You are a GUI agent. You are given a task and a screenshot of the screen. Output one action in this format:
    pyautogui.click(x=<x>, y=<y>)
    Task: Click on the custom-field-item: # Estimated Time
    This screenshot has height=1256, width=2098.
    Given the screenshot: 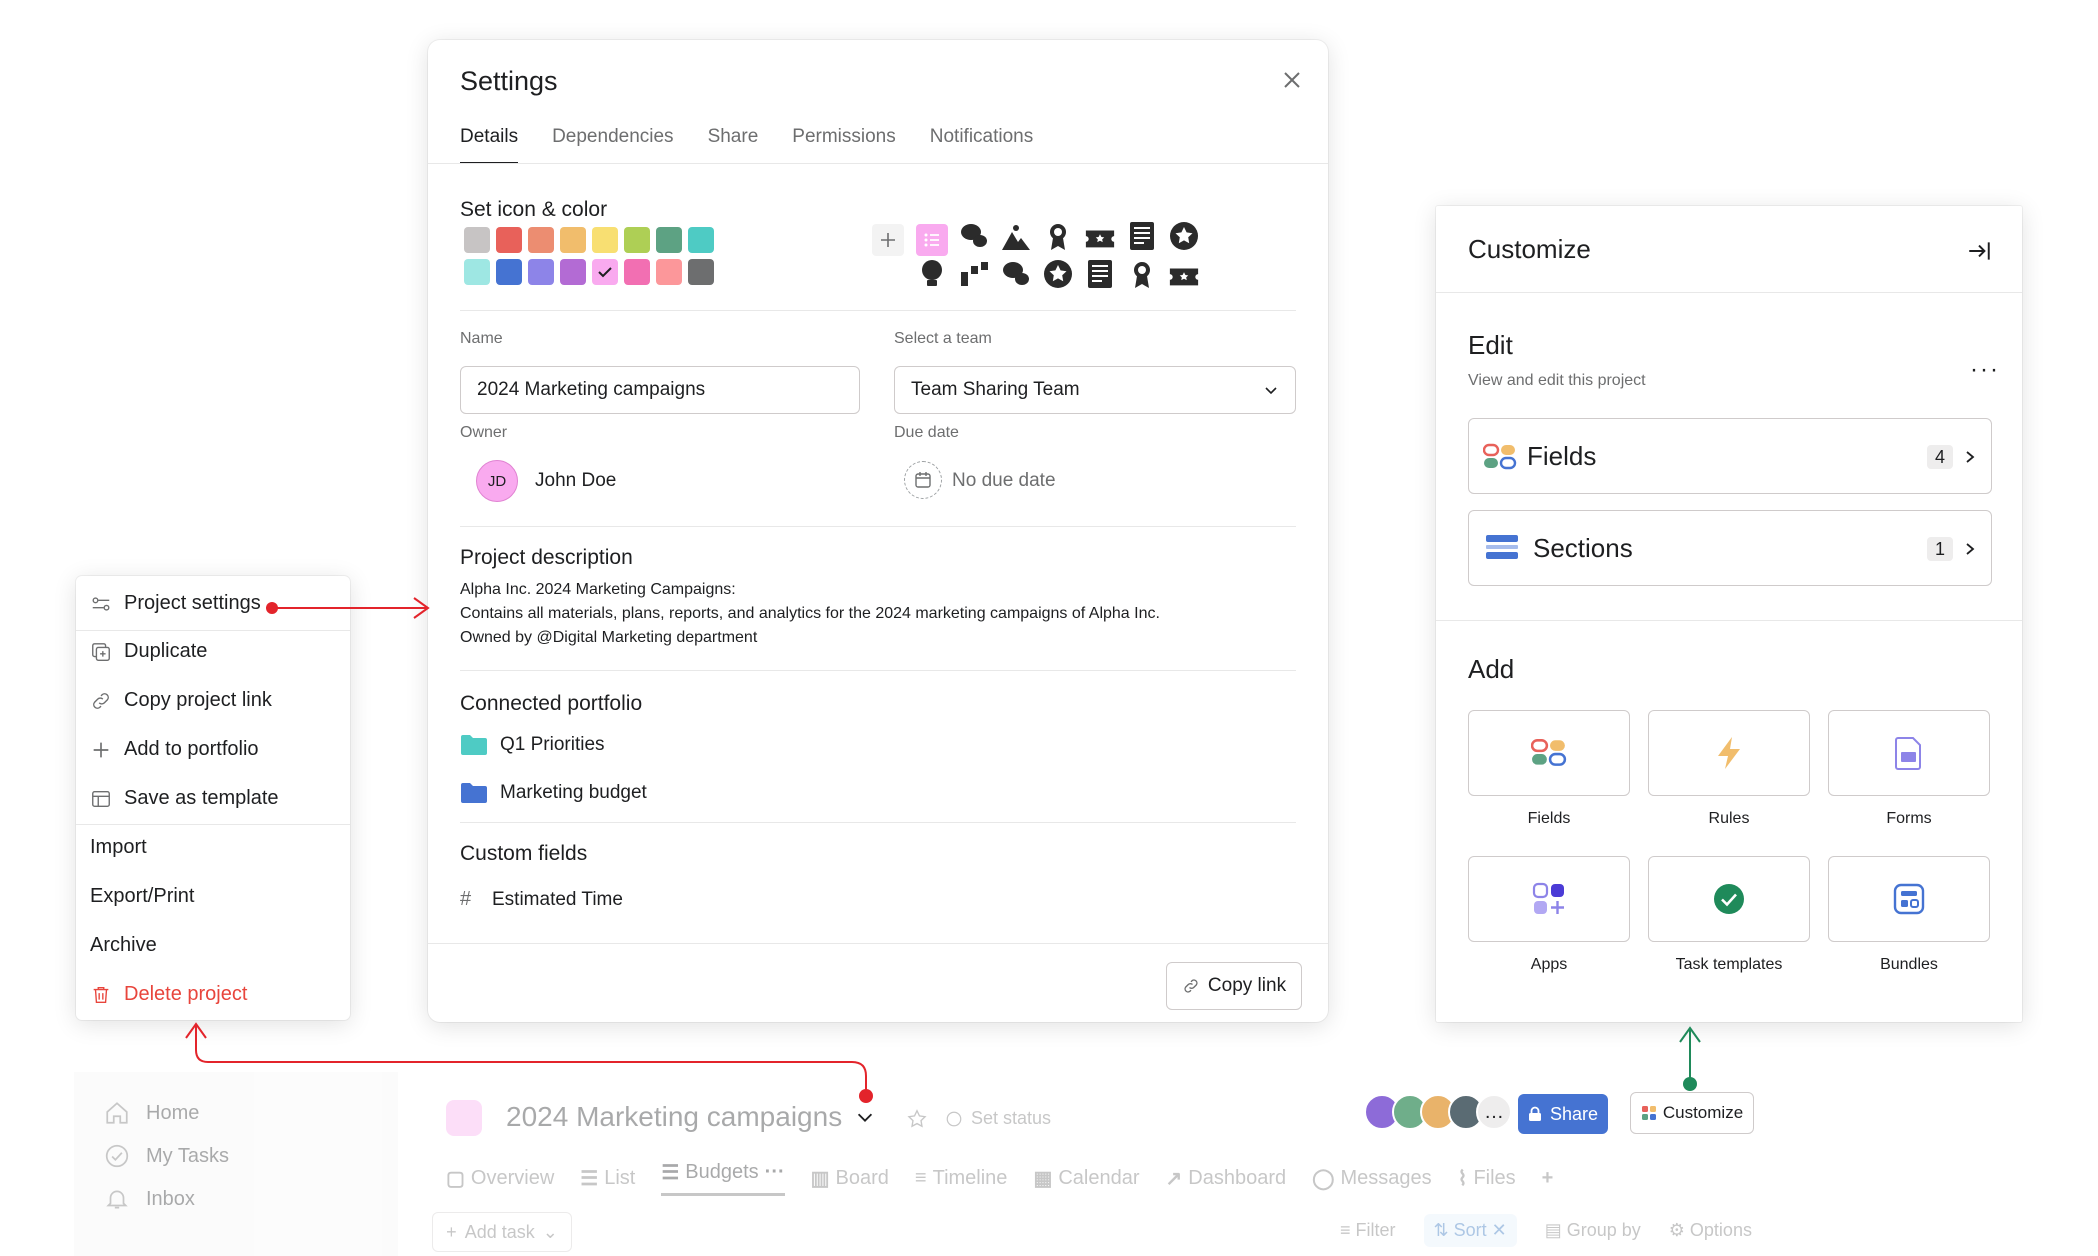 What is the action you would take?
    pyautogui.click(x=541, y=899)
    